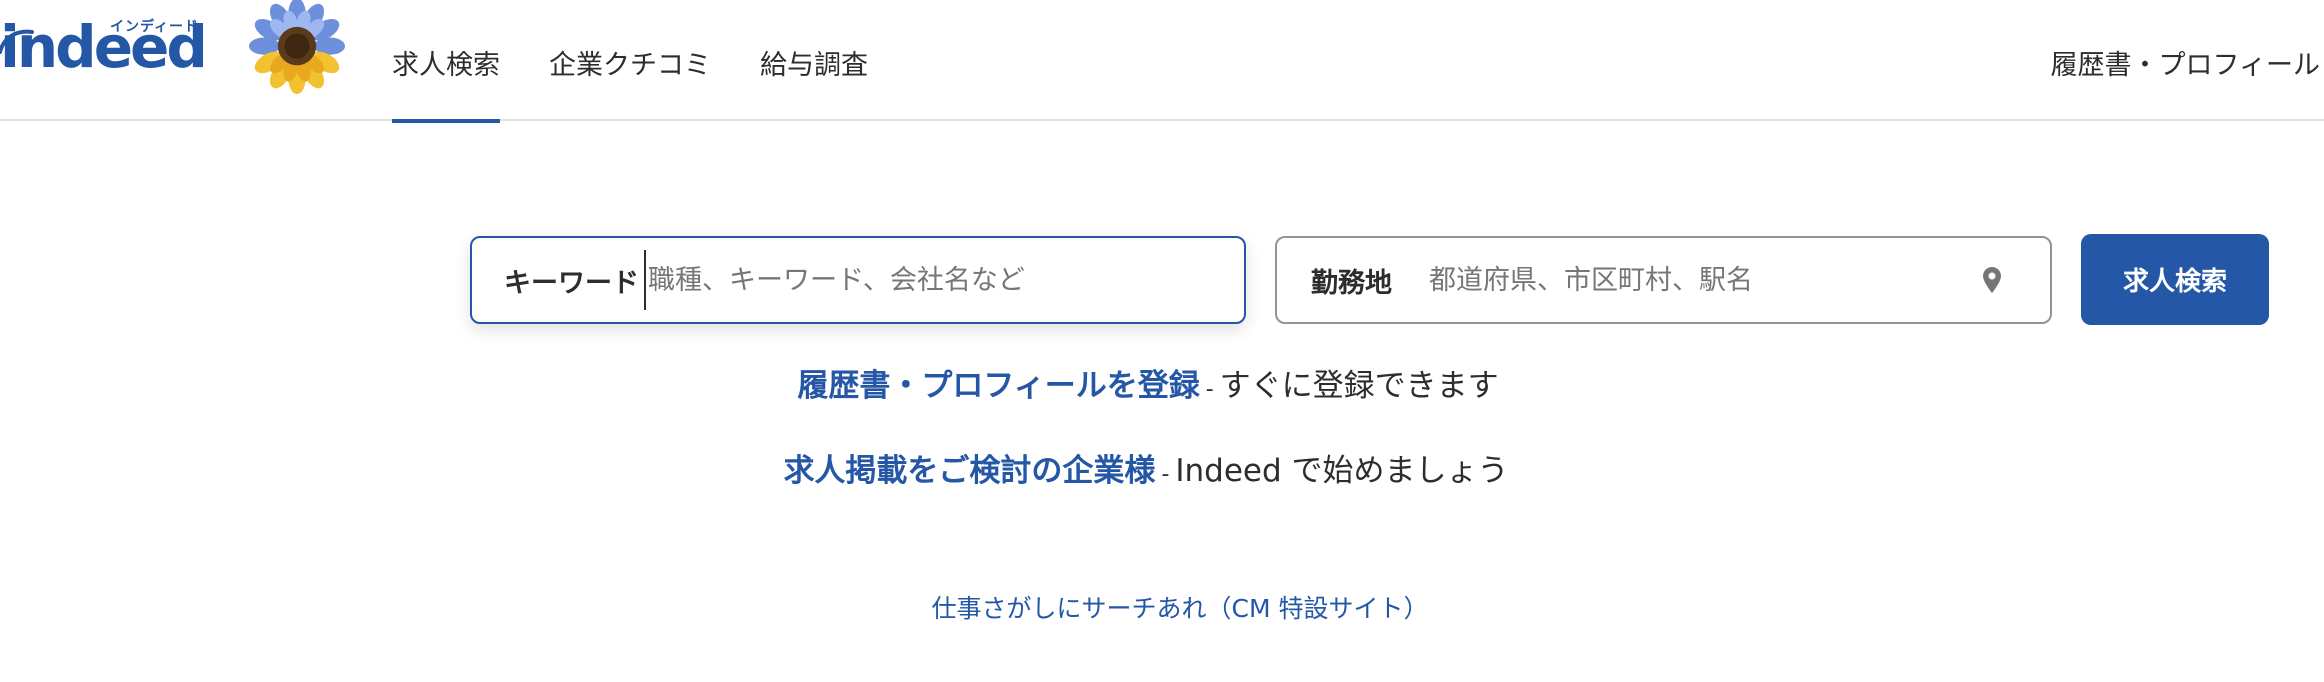 The width and height of the screenshot is (2324, 682). I want to click on indeed-logo: indeed インディード, so click(106, 45).